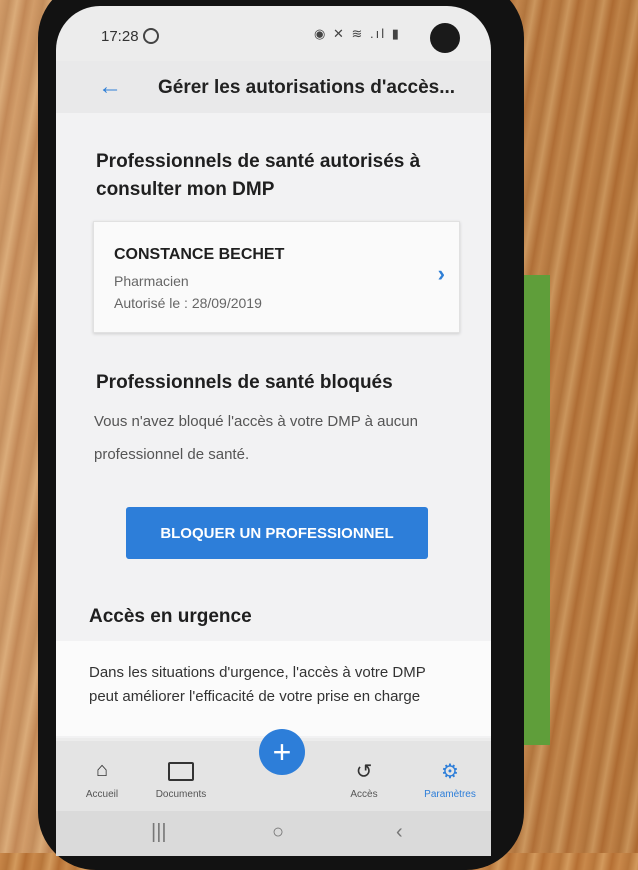 Image resolution: width=638 pixels, height=870 pixels. I want to click on nav-label-accueil: Accueil, so click(102, 794).